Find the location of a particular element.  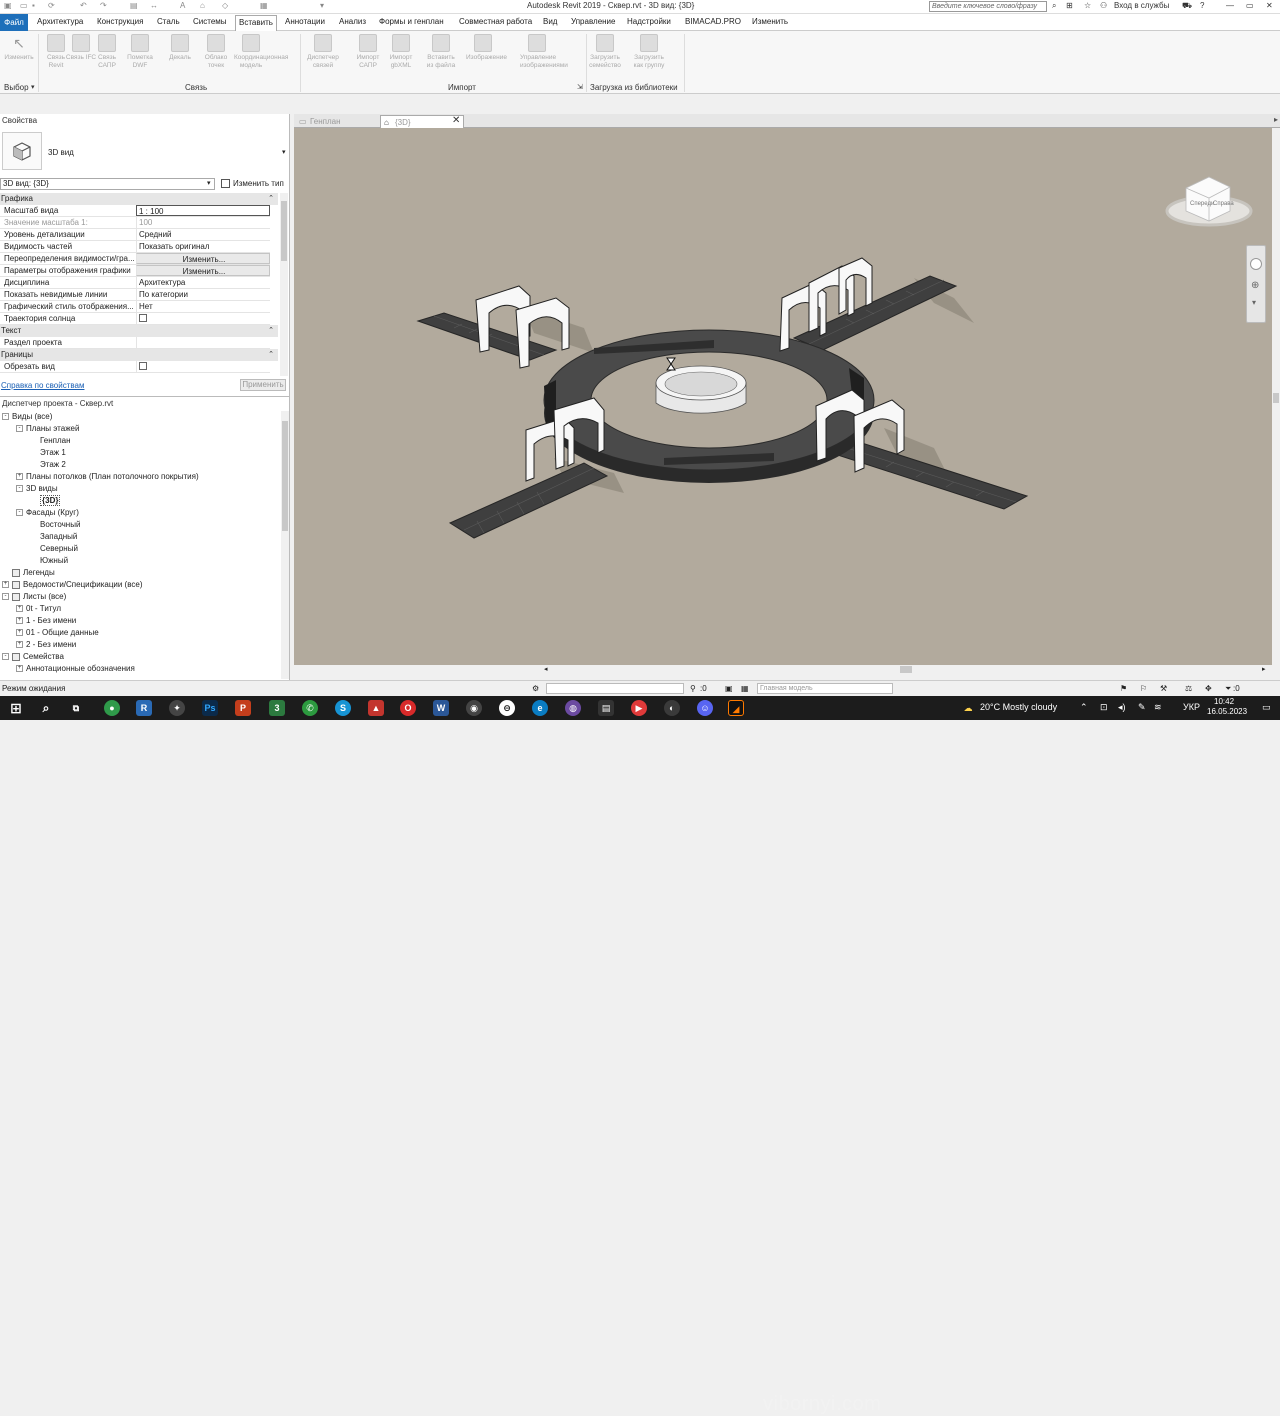

ribbon-button-3: Связь САПР is located at coordinates (107, 52).